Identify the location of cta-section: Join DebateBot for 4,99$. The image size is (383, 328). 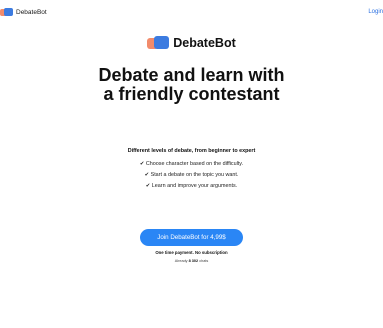
(191, 237).